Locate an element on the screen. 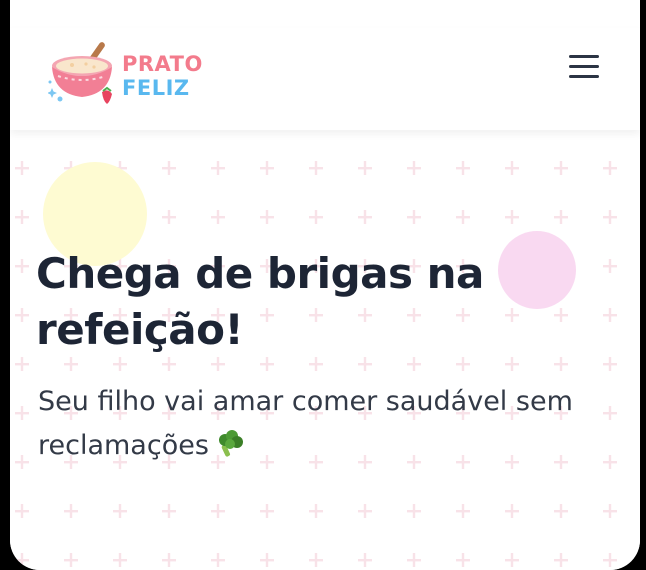  hamburger-menu-icon is located at coordinates (584, 56).